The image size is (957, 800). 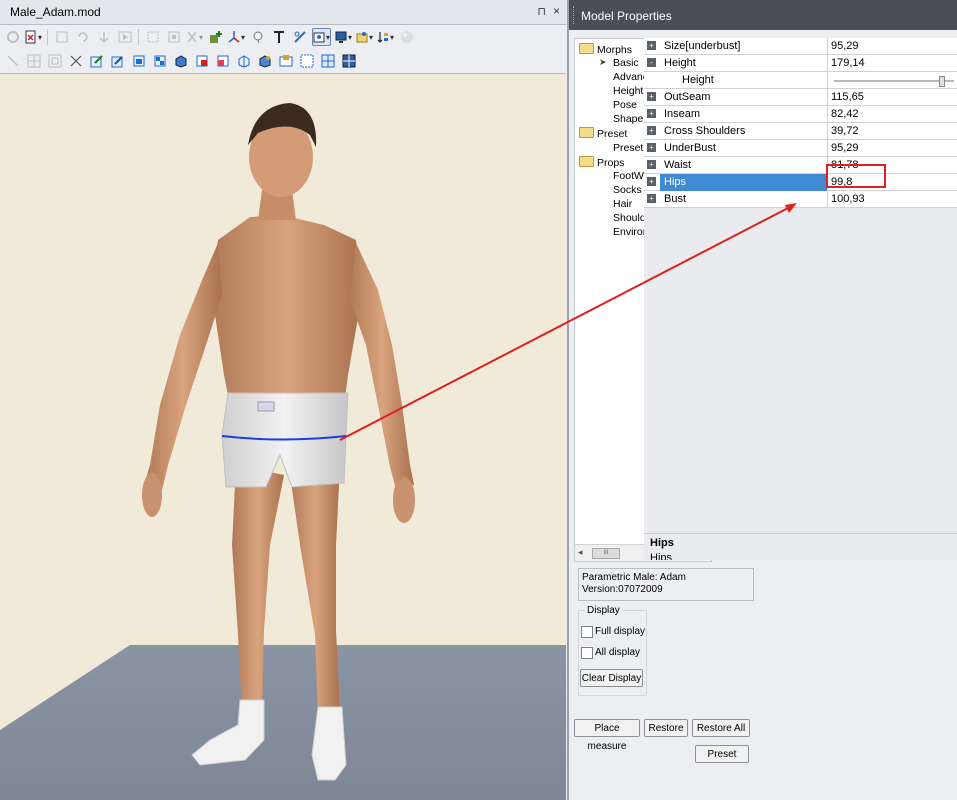 I want to click on tree-item-shape: Shape, so click(x=628, y=119).